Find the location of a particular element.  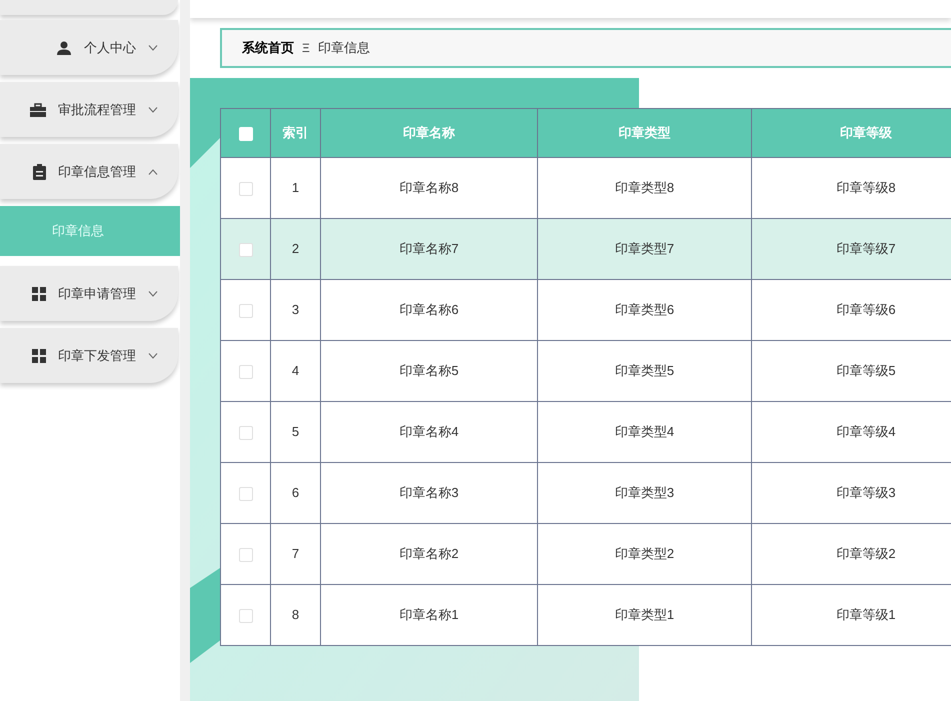

table-row: 7 印章名称2 印章类型2 印章等级2 is located at coordinates (585, 554).